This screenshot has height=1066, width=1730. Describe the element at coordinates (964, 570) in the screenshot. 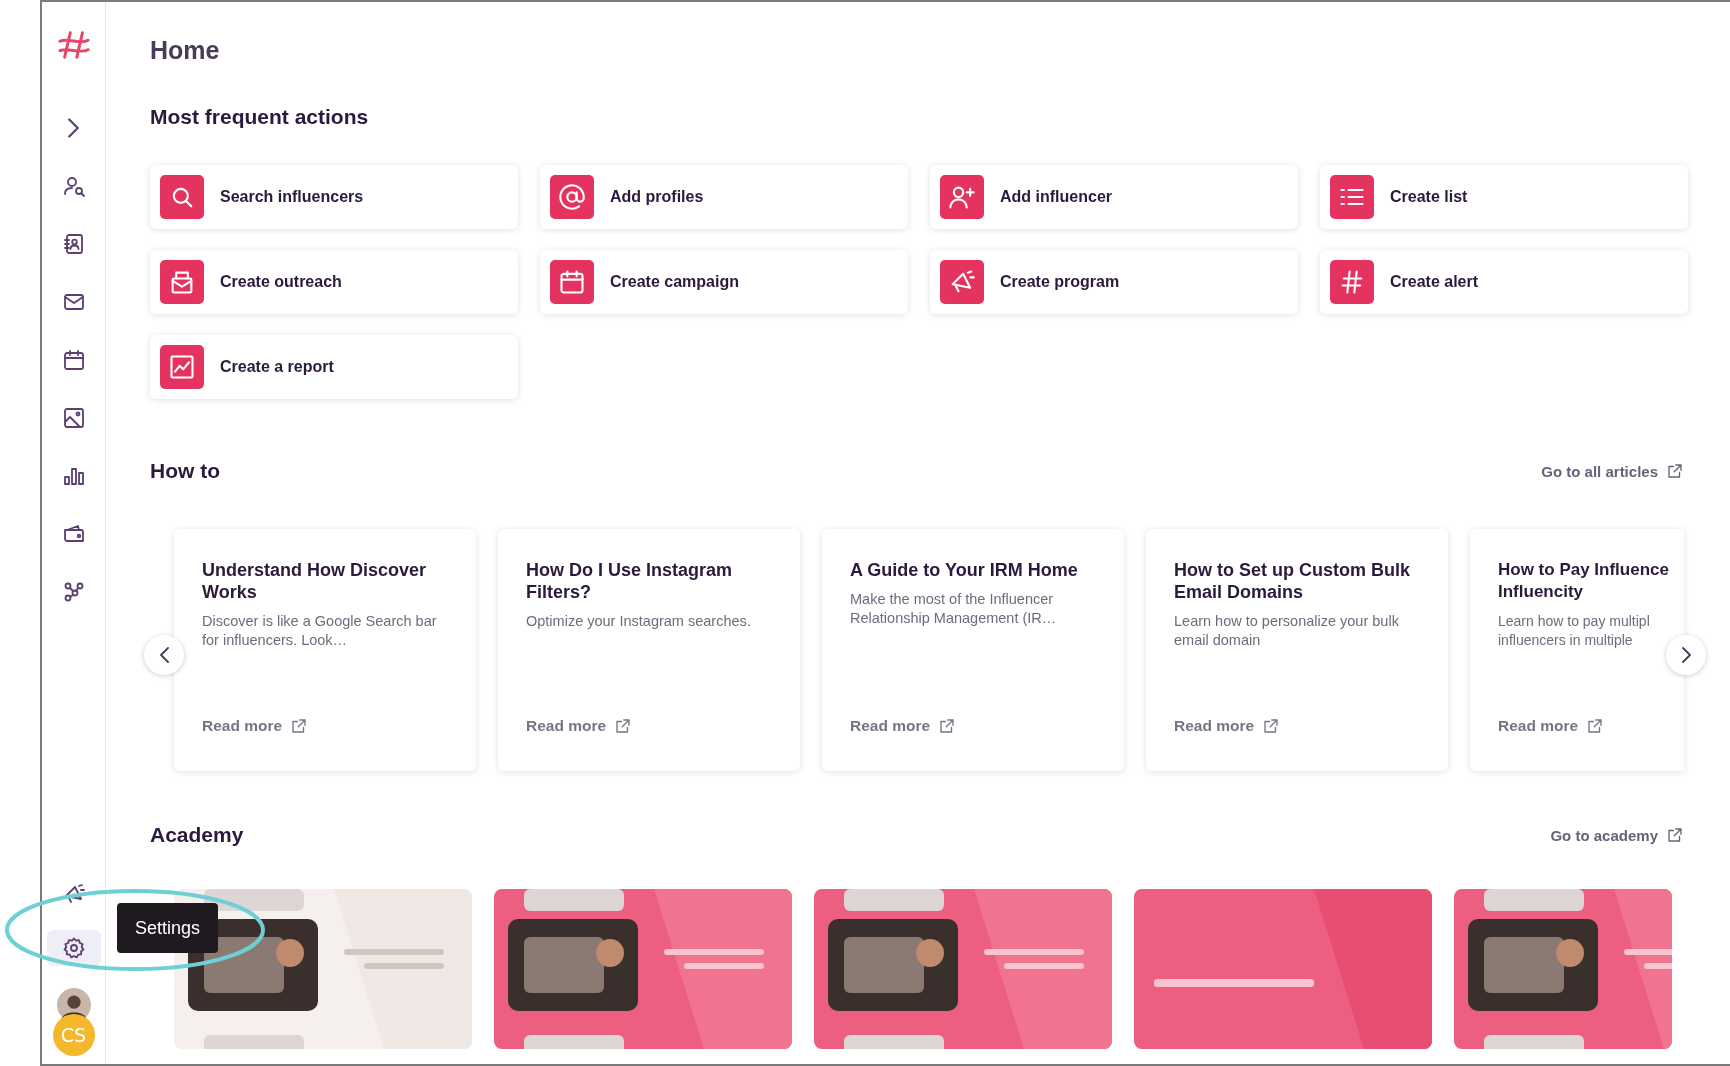

I see `article-title: A Guide to Your IRM Home` at that location.